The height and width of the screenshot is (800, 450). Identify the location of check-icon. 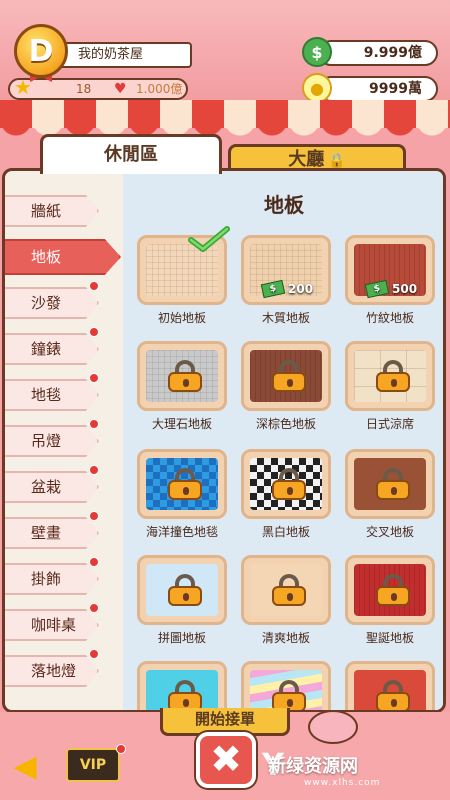
(209, 239).